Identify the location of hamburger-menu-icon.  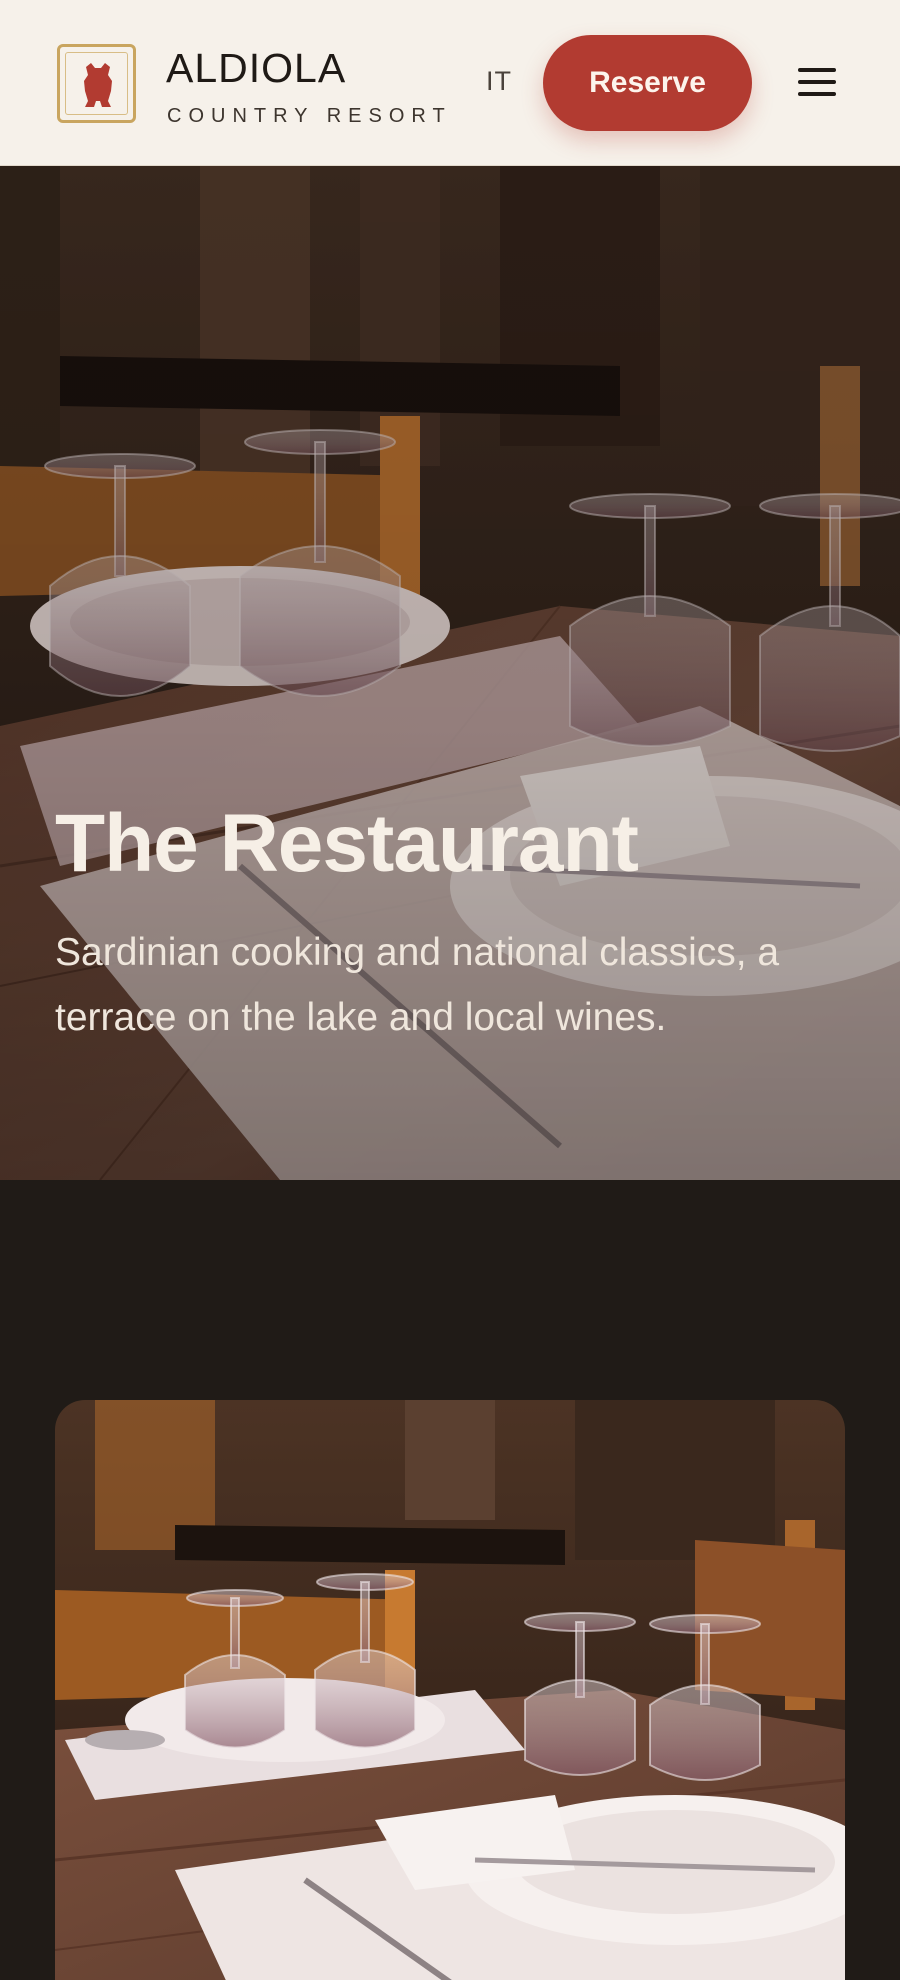
(818, 82).